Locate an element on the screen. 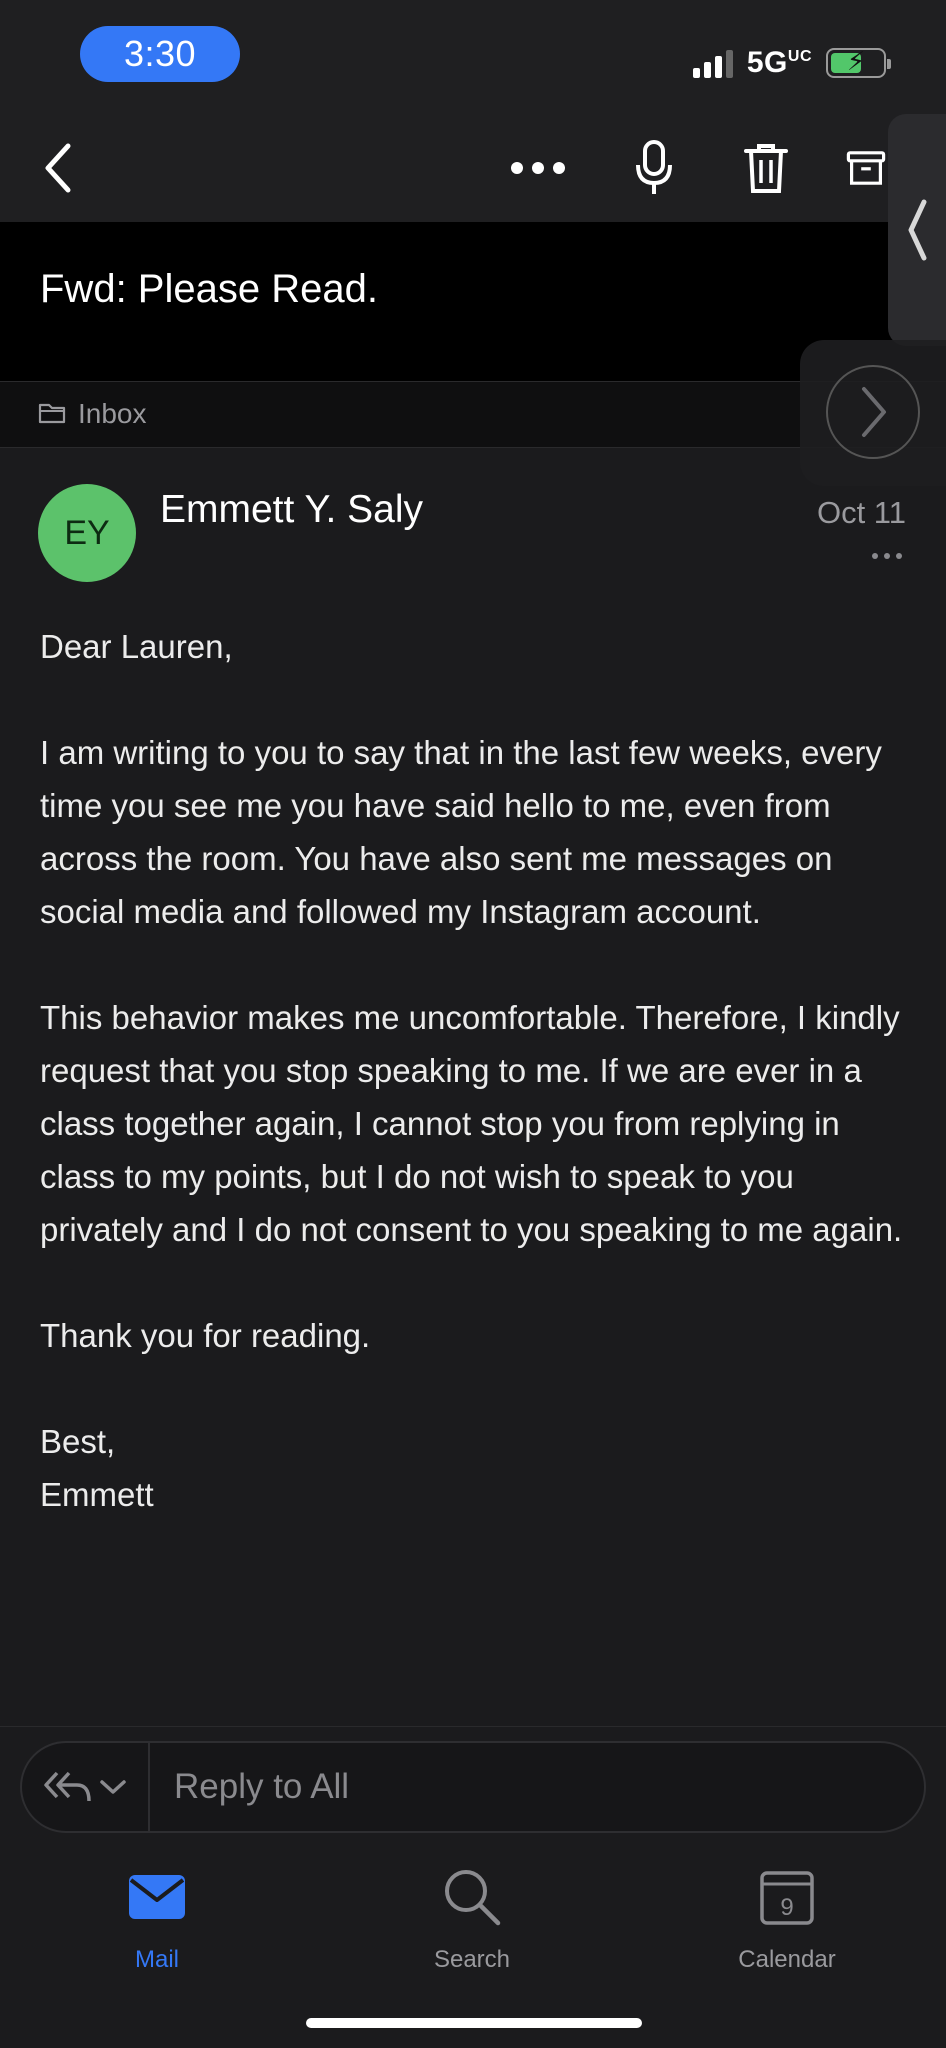 Image resolution: width=946 pixels, height=2048 pixels. email-toolbar is located at coordinates (473, 166).